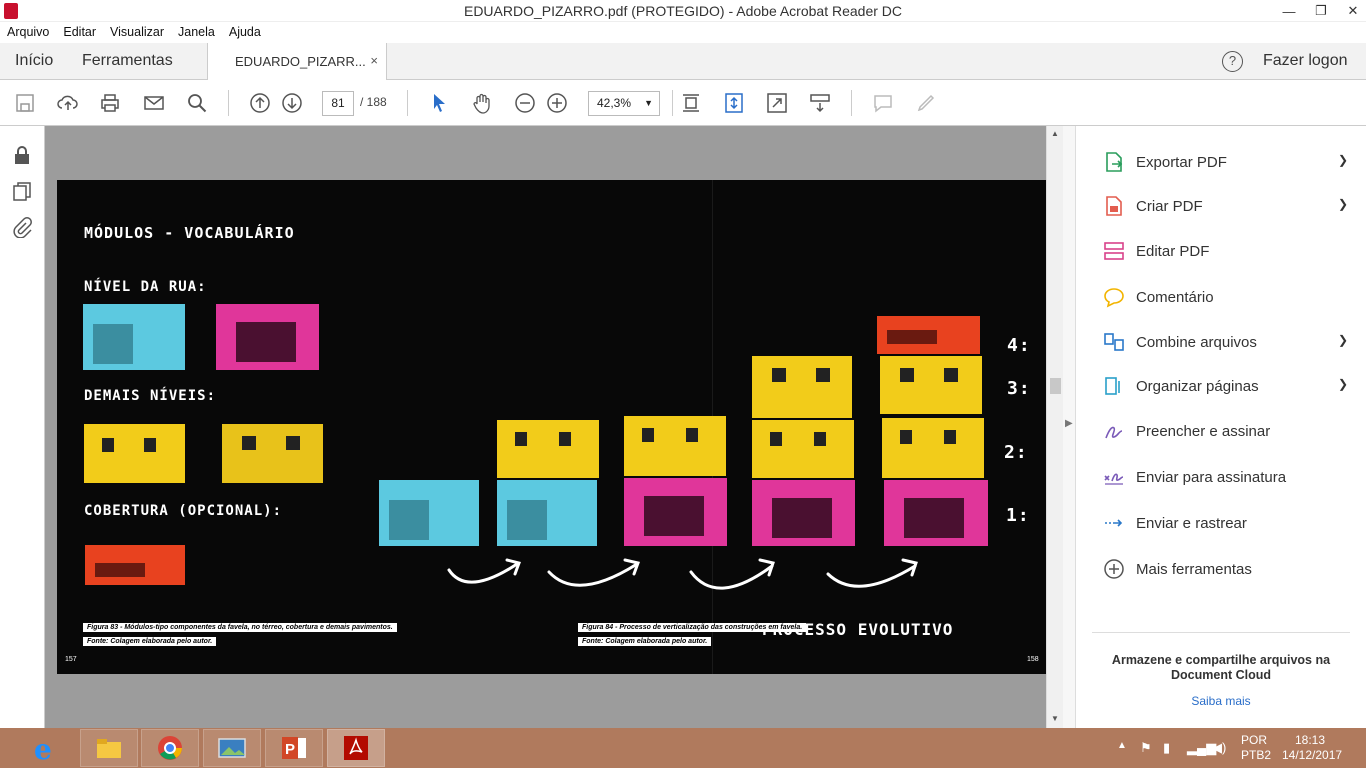 The width and height of the screenshot is (1366, 780). I want to click on menu-editar: Editar, so click(79, 32).